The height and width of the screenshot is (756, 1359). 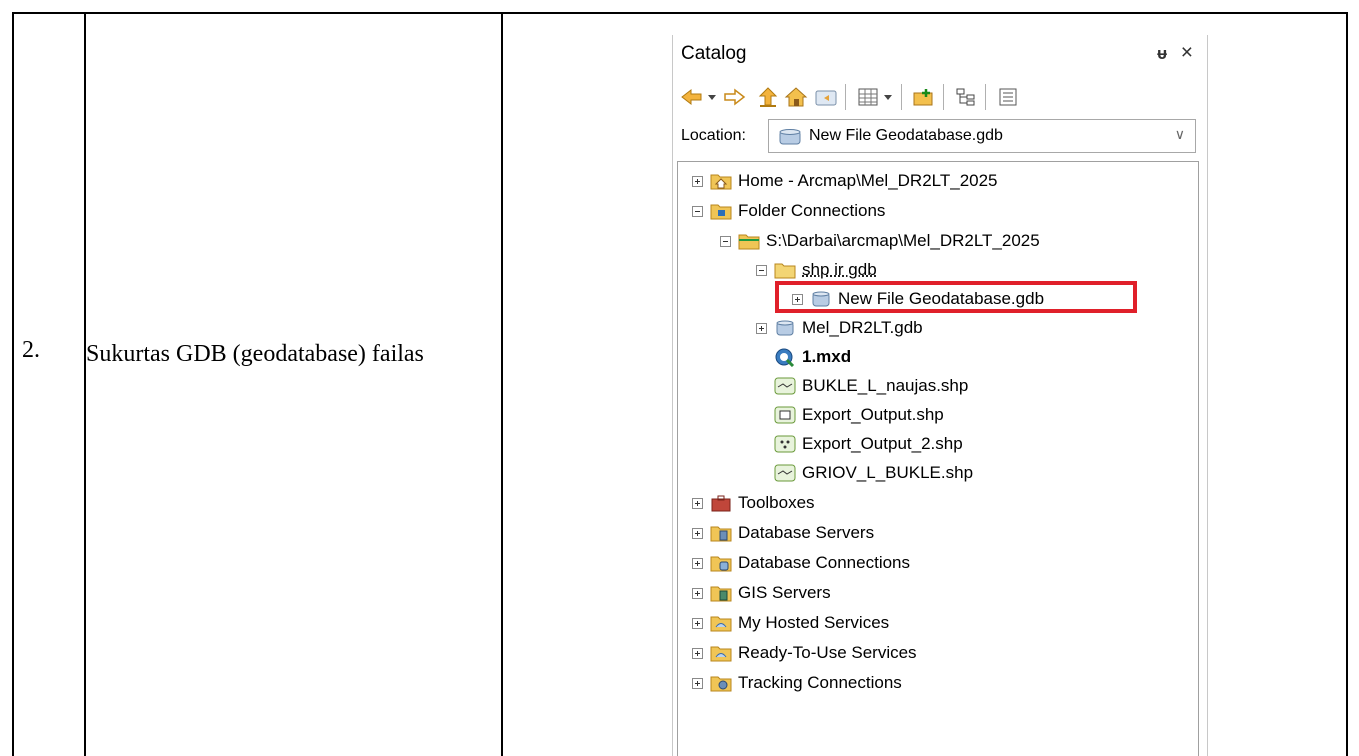 What do you see at coordinates (768, 97) in the screenshot?
I see `up-one-level-icon` at bounding box center [768, 97].